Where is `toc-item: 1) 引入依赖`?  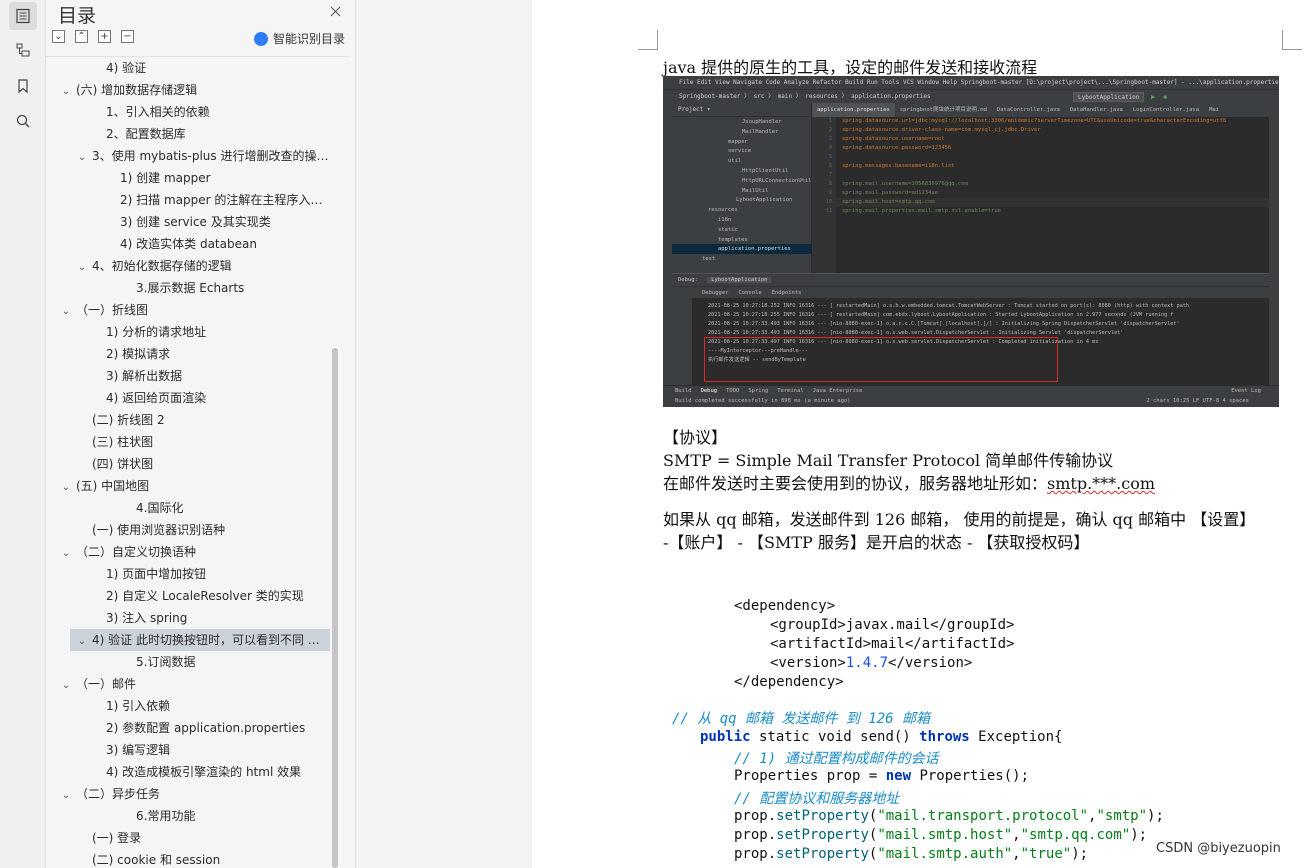 toc-item: 1) 引入依赖 is located at coordinates (218, 706).